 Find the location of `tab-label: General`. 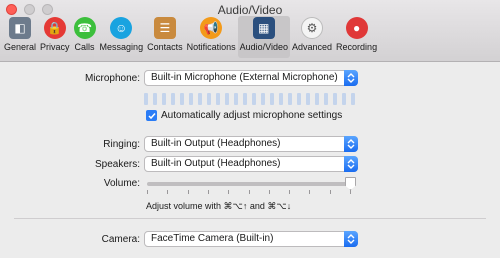

tab-label: General is located at coordinates (20, 47).